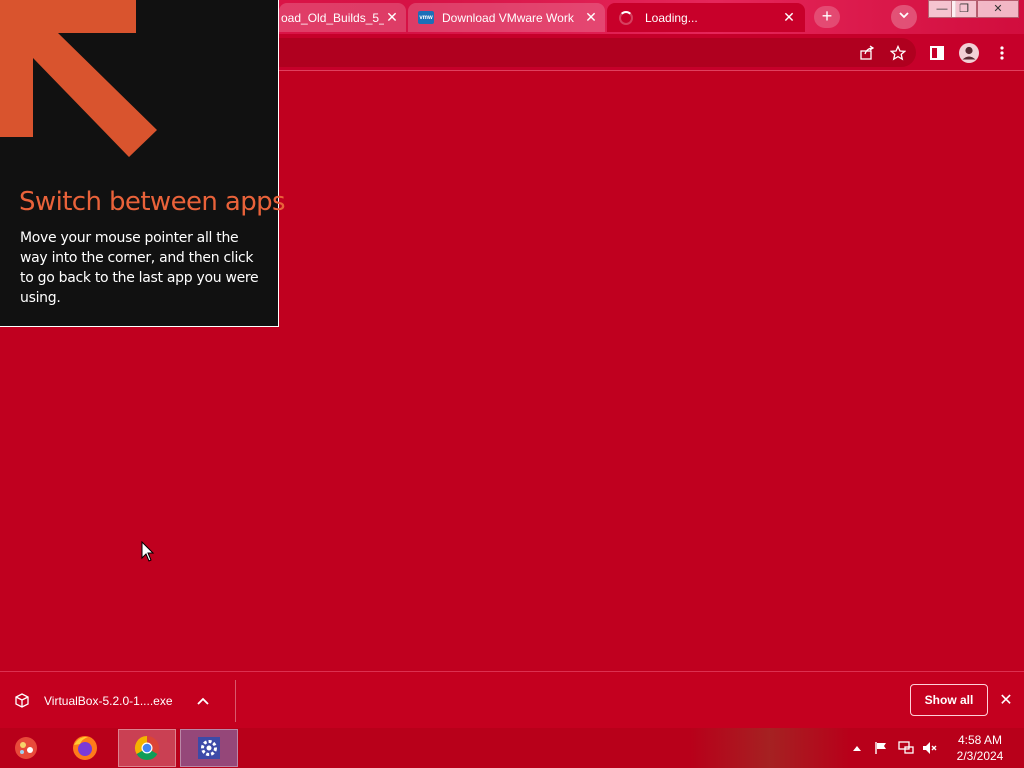  Describe the element at coordinates (148, 551) in the screenshot. I see `mouse-cursor-icon` at that location.